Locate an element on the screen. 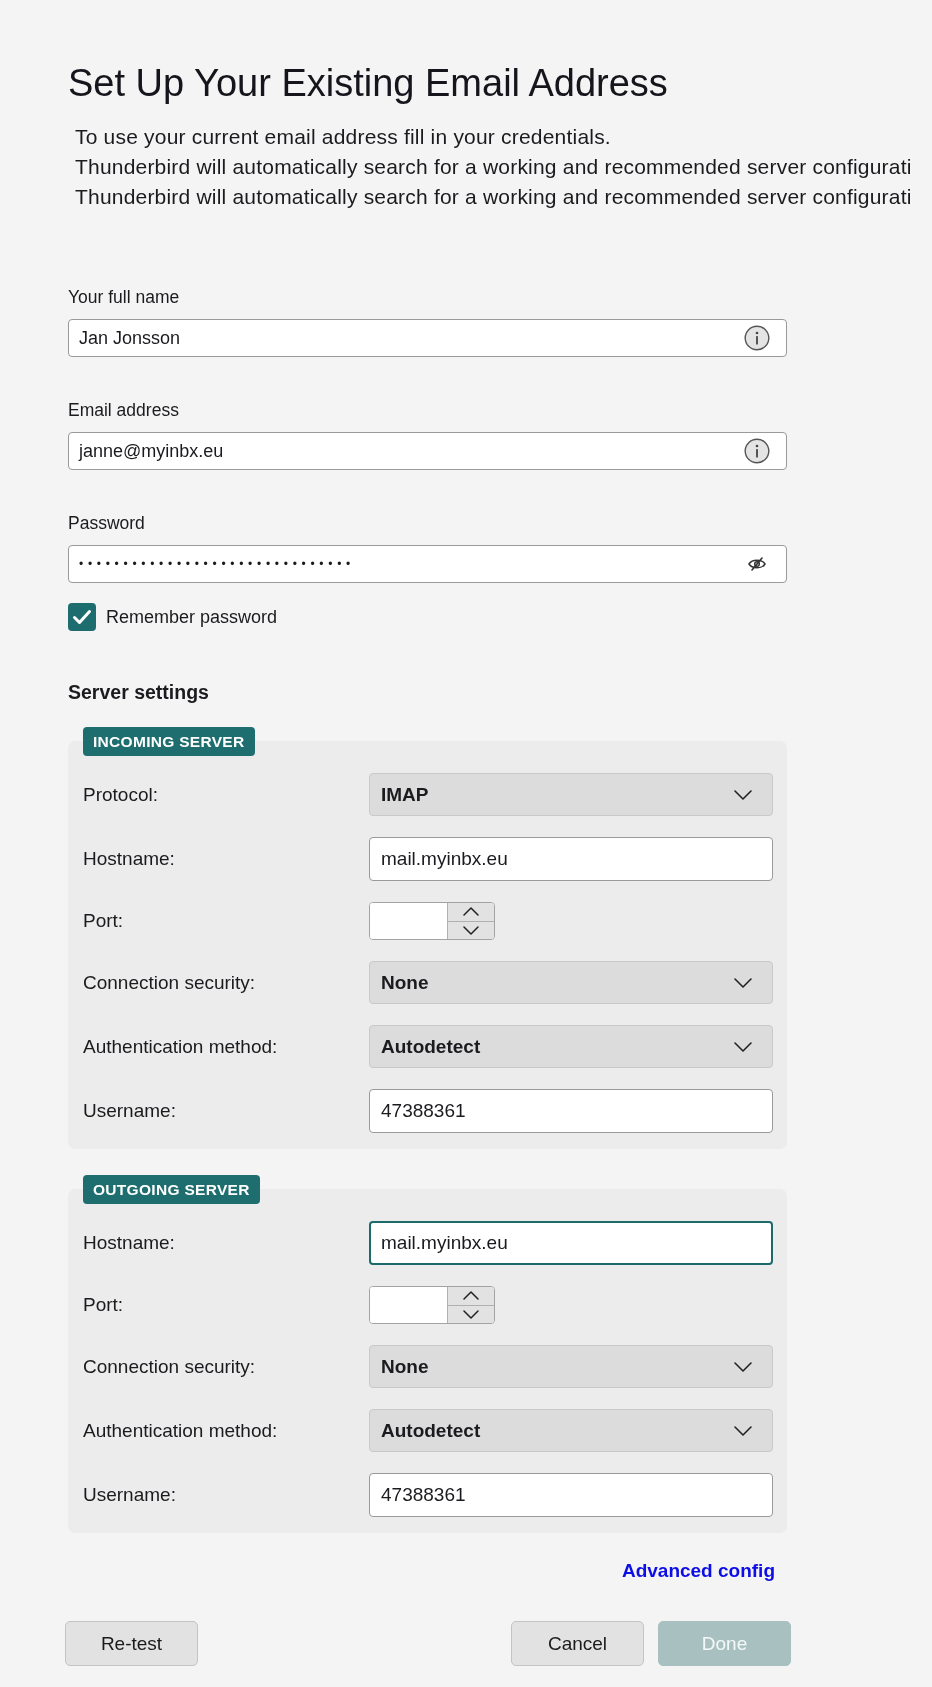  checkbox-label: Remember password is located at coordinates (192, 617).